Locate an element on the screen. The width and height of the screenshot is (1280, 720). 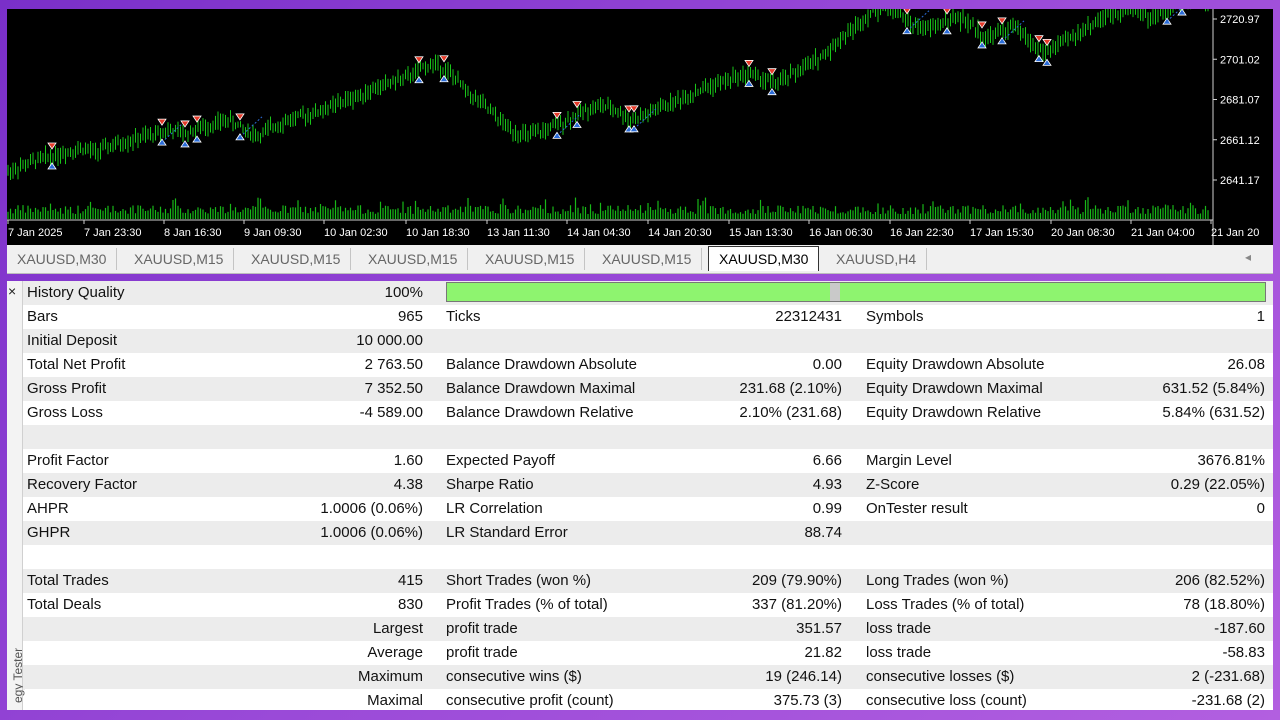
report-value-col1: 1.60 is located at coordinates (408, 460).